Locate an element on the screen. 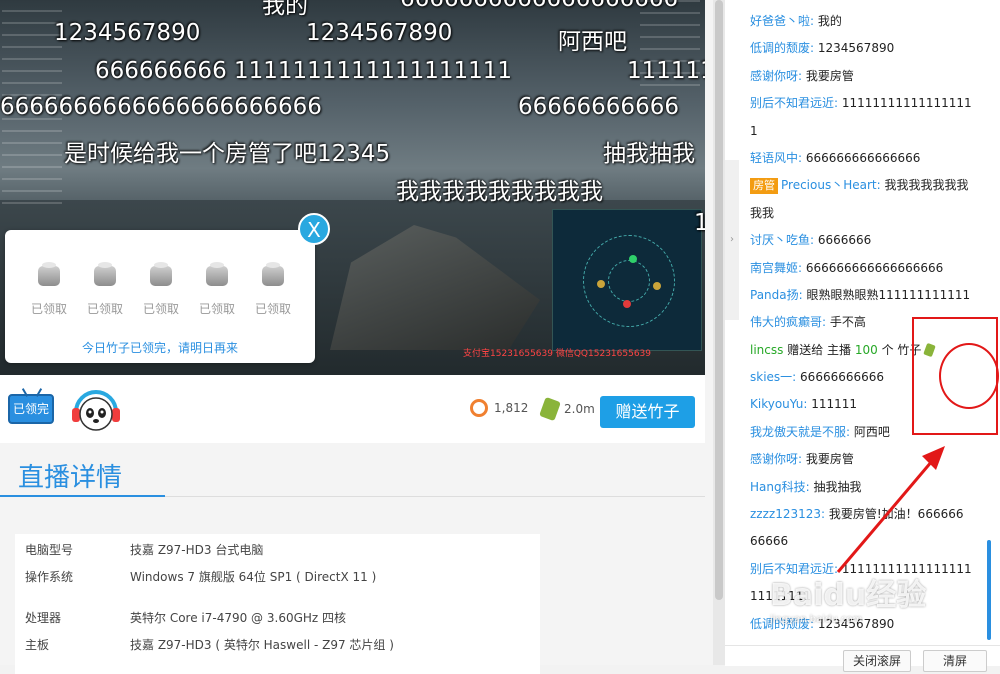 The height and width of the screenshot is (674, 1000). tv-claimed-icon: 已领完 is located at coordinates (31, 409).